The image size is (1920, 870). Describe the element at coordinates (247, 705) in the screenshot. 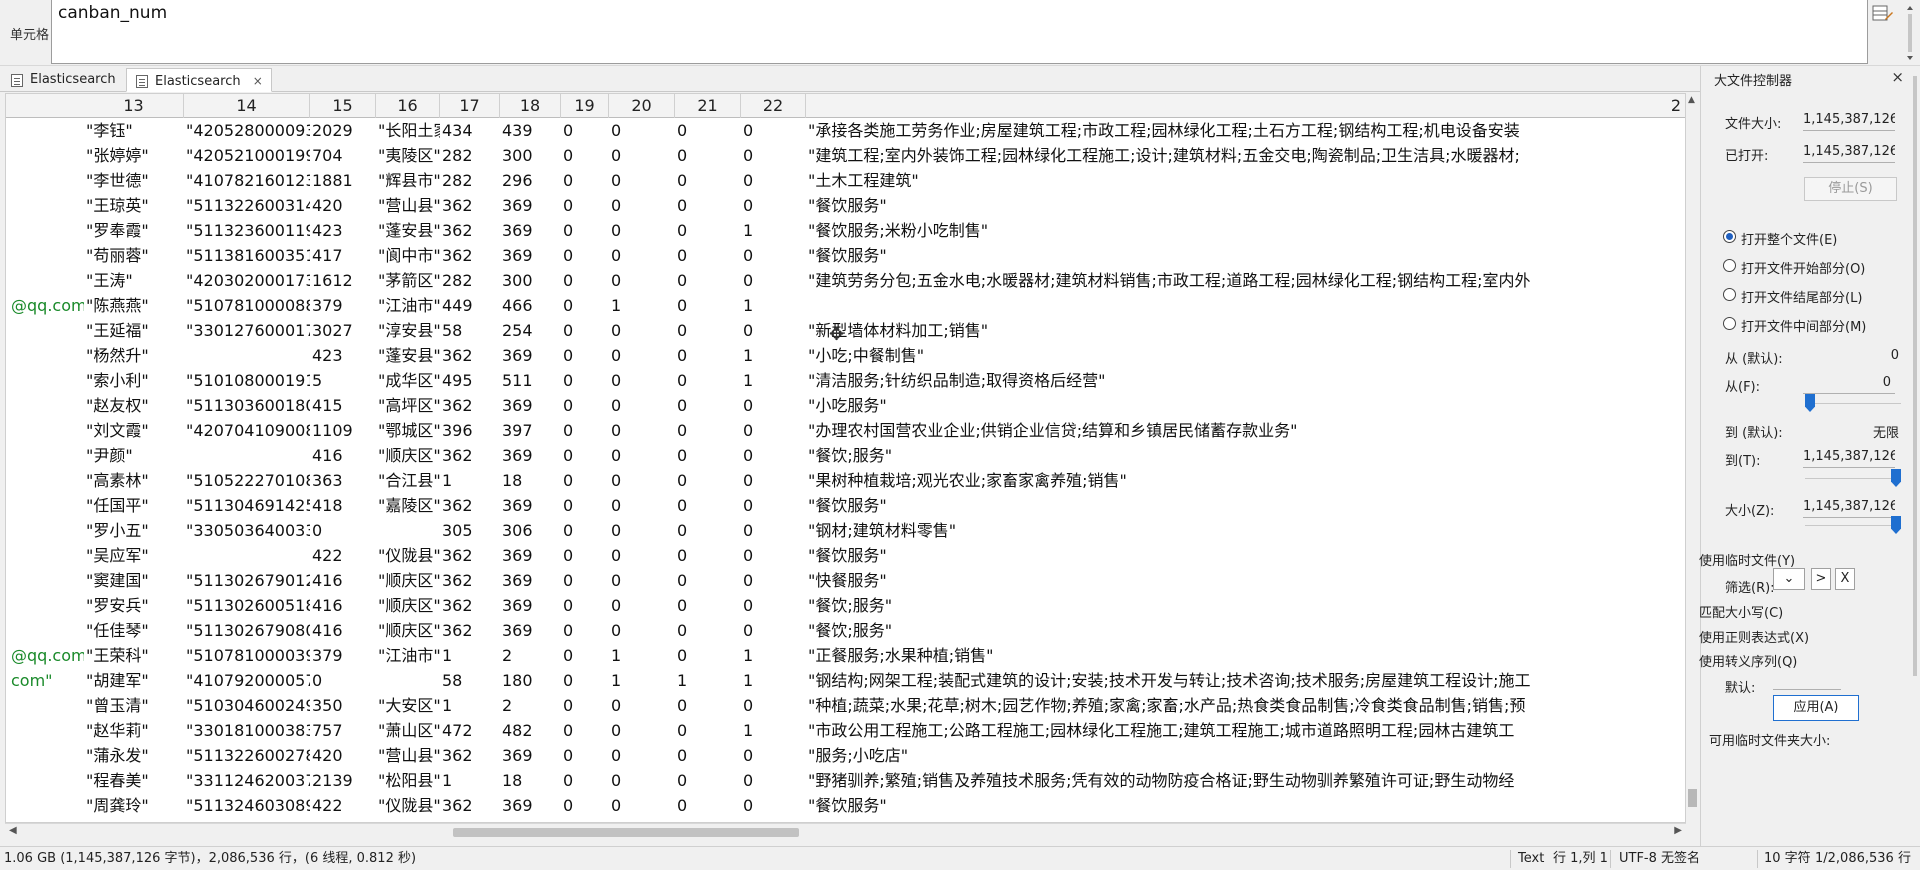

I see `table-cell: "510304600249263` at that location.